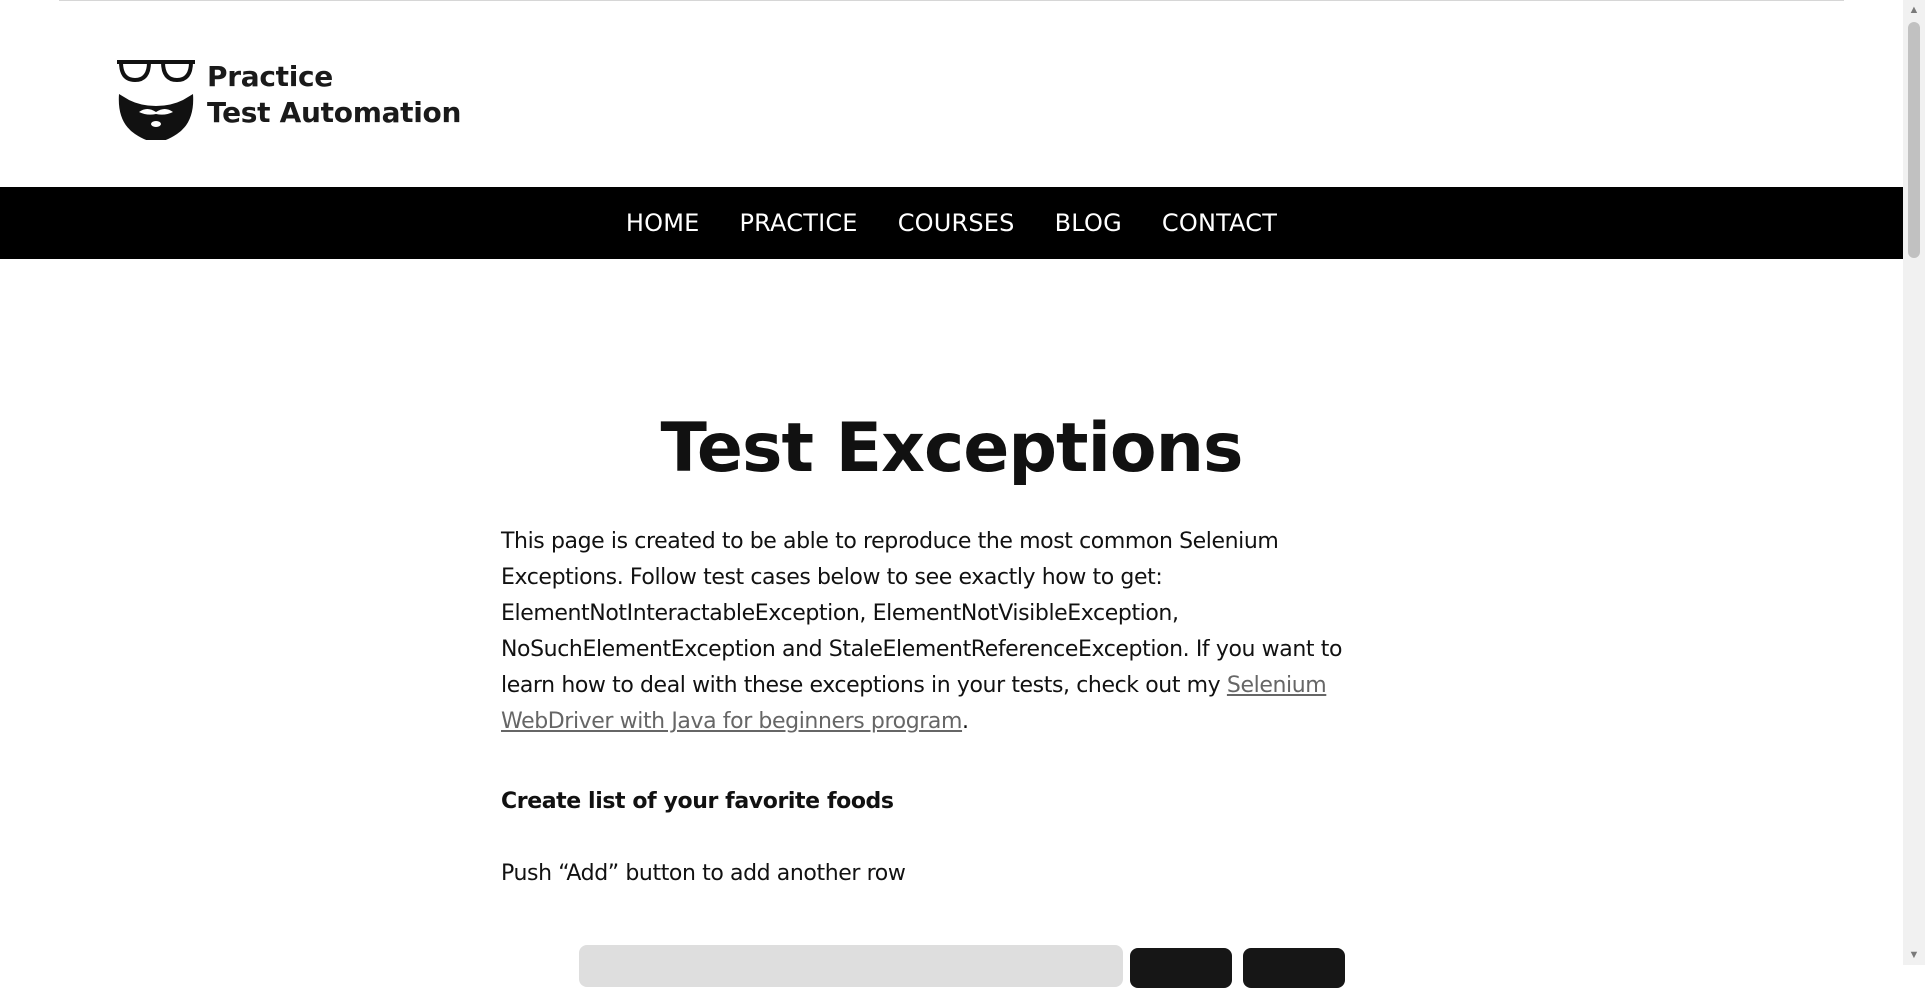 Image resolution: width=1925 pixels, height=988 pixels. I want to click on nav-blog: BLOG, so click(1088, 223).